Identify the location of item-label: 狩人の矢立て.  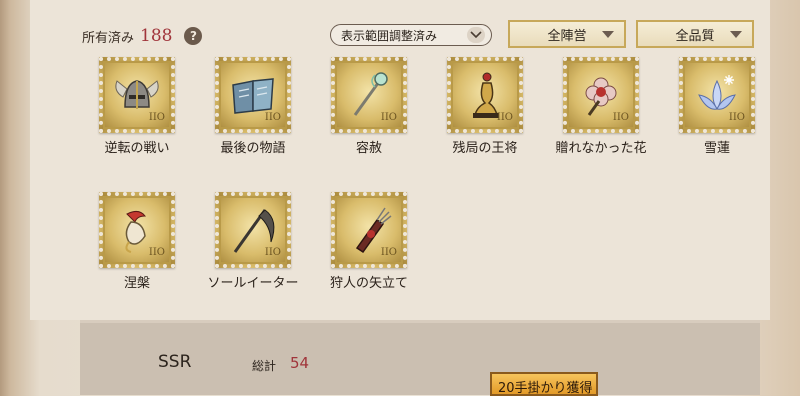
(368, 283).